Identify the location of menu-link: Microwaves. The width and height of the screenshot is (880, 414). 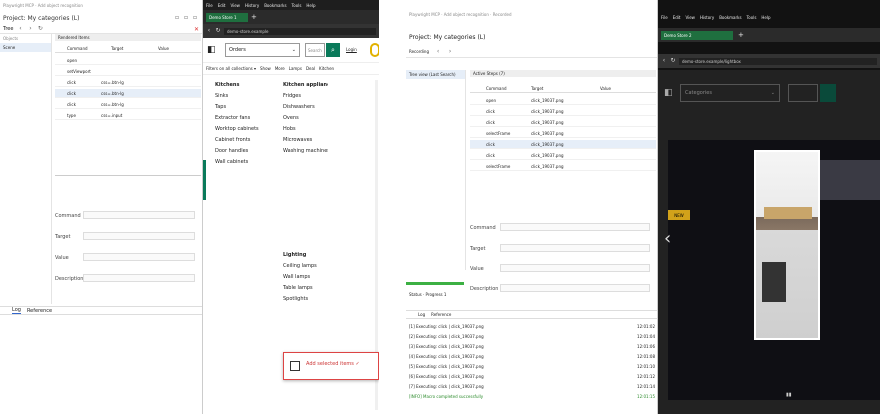
(305, 140).